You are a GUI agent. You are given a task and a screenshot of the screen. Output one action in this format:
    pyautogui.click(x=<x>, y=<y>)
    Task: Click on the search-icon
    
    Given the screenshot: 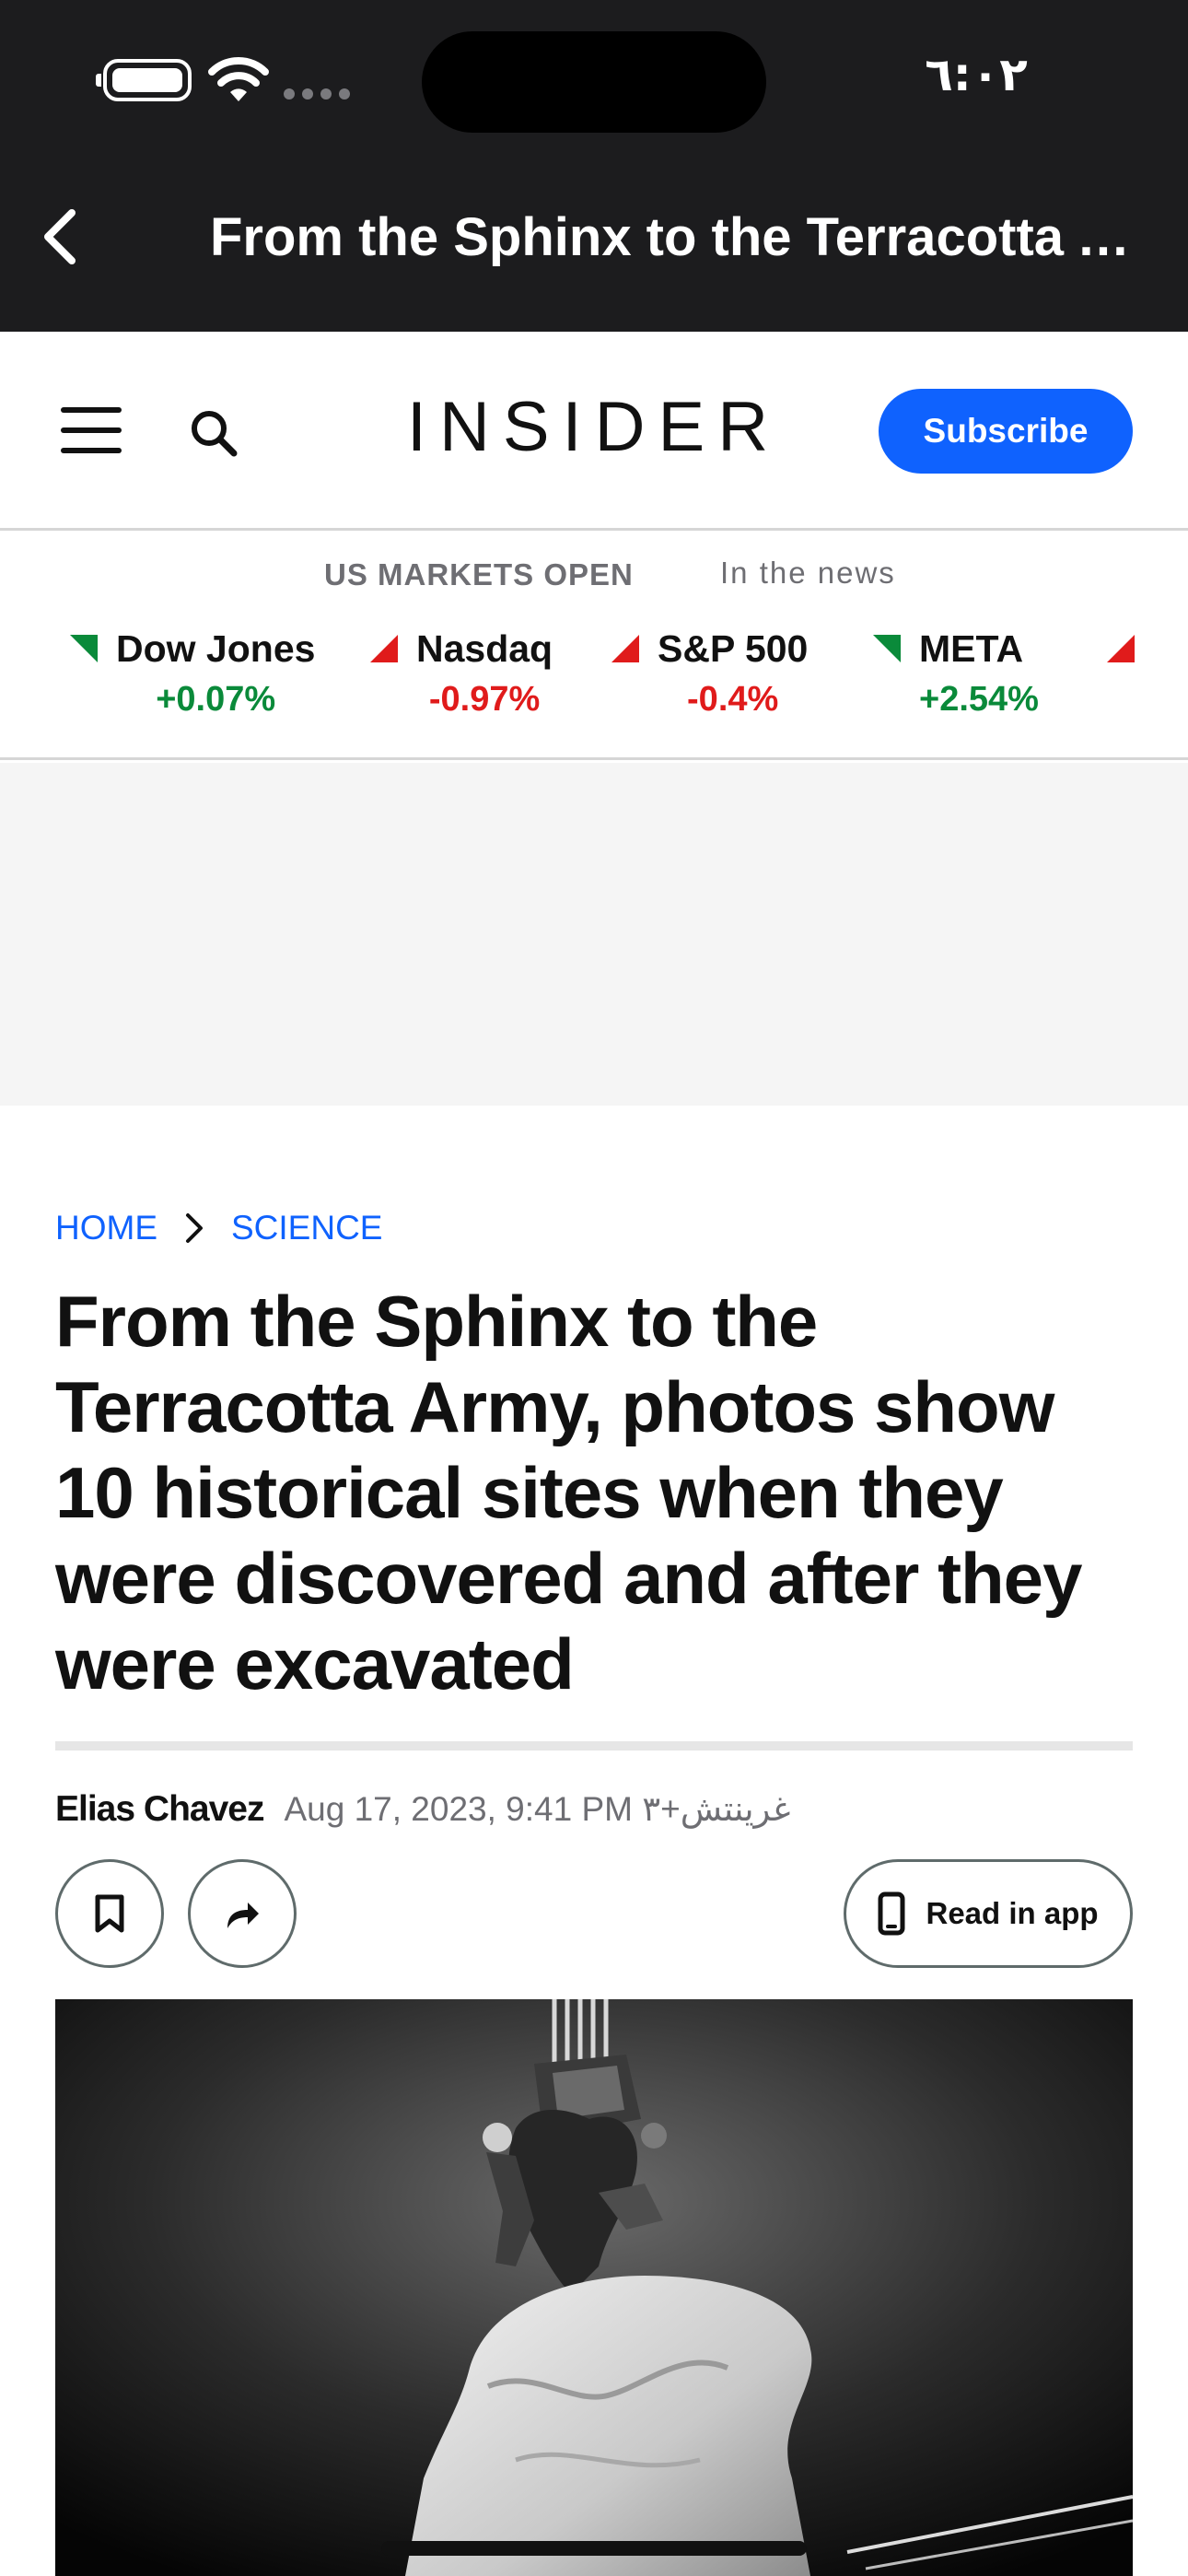 What is the action you would take?
    pyautogui.click(x=213, y=433)
    